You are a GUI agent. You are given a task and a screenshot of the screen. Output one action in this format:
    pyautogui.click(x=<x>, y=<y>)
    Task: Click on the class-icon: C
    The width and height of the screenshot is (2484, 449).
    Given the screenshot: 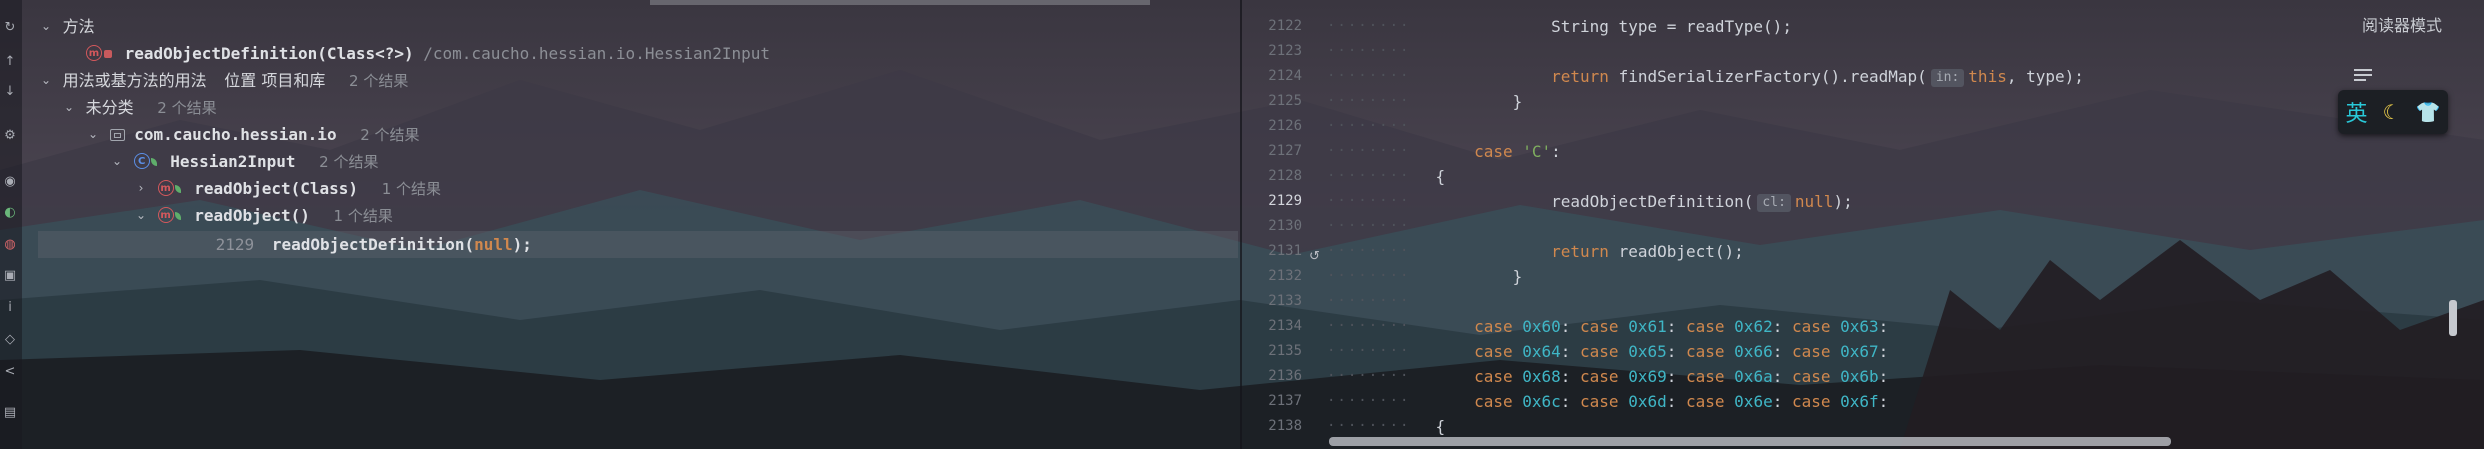 What is the action you would take?
    pyautogui.click(x=141, y=161)
    